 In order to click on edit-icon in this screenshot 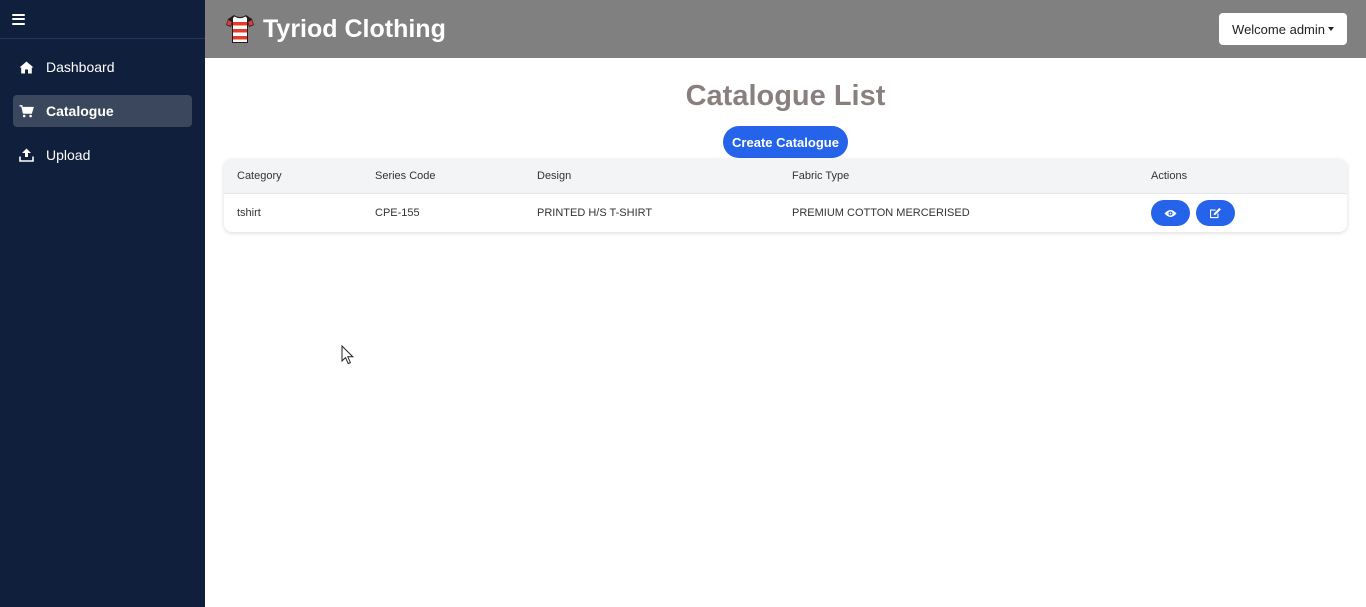, I will do `click(1215, 213)`.